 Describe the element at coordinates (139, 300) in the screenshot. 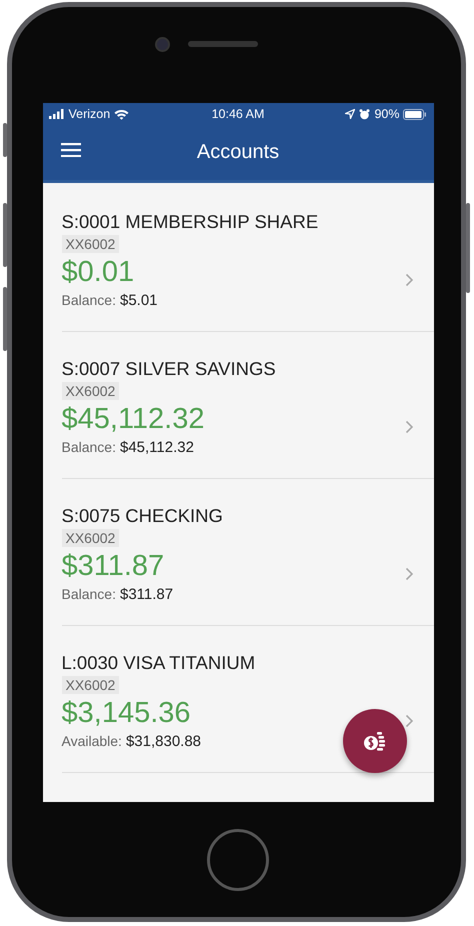

I see `balance-value: $5.01` at that location.